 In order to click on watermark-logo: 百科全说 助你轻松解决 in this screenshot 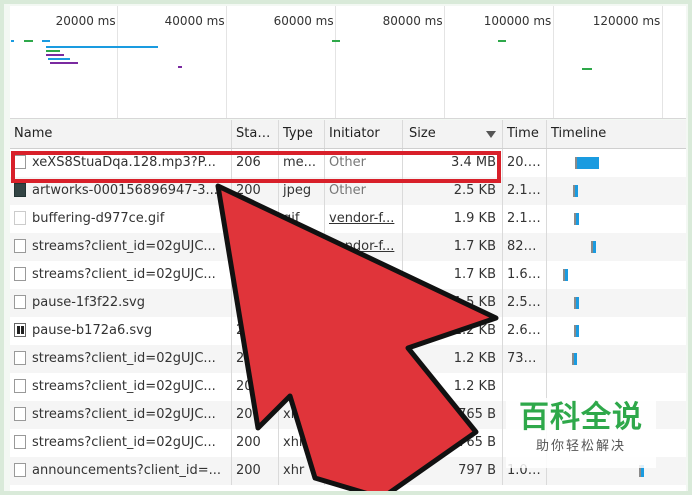, I will do `click(581, 433)`.